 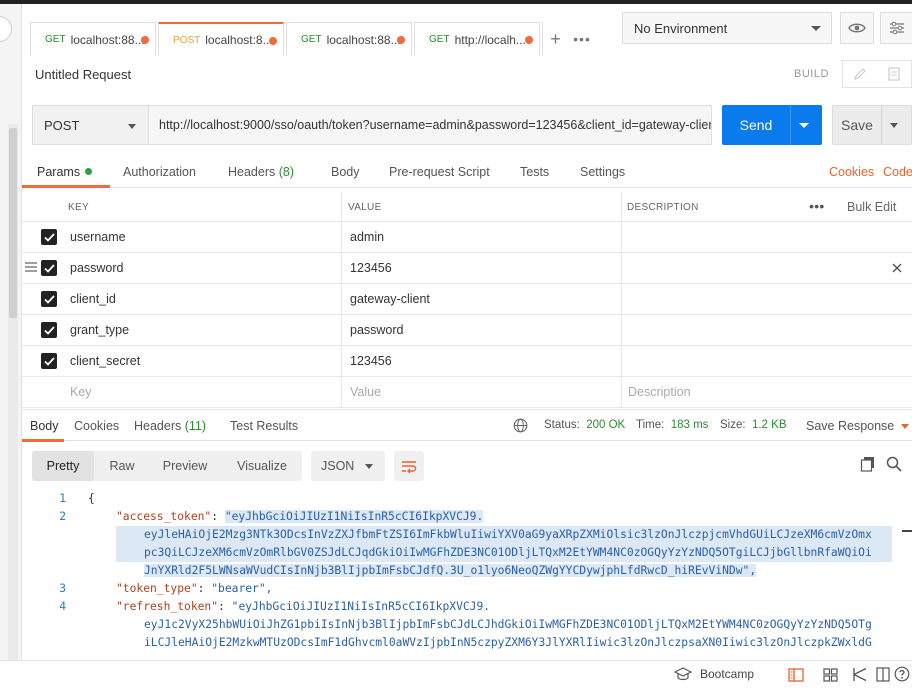 What do you see at coordinates (439, 172) in the screenshot?
I see `tab-prerequest-script: Pre-request Script` at bounding box center [439, 172].